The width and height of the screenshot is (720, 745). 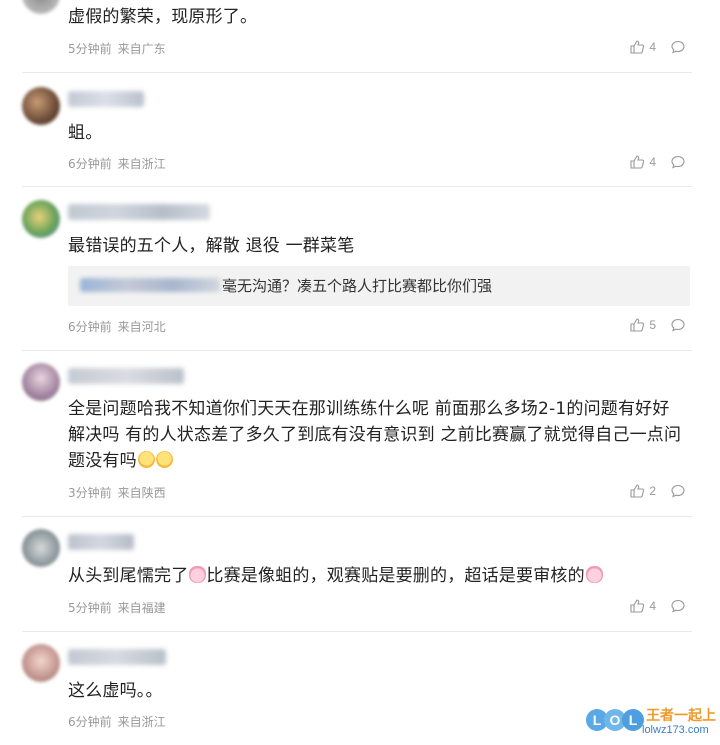 I want to click on comment-meta: 5分钟前 来自福建, so click(x=117, y=607).